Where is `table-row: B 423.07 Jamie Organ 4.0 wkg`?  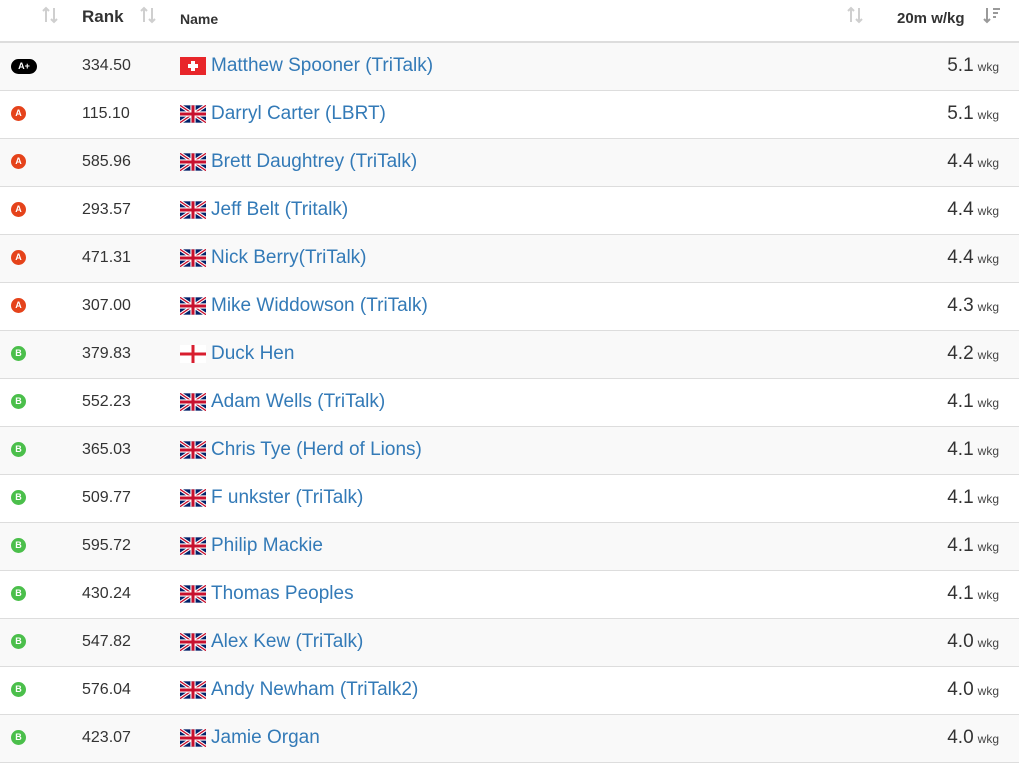
table-row: B 423.07 Jamie Organ 4.0 wkg is located at coordinates (509, 738).